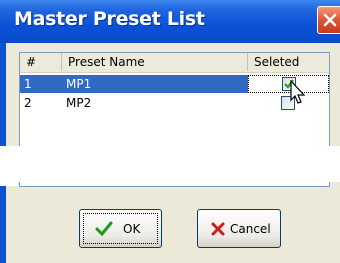 The width and height of the screenshot is (340, 263). Describe the element at coordinates (9, 184) in the screenshot. I see `white-overlay-edge` at that location.